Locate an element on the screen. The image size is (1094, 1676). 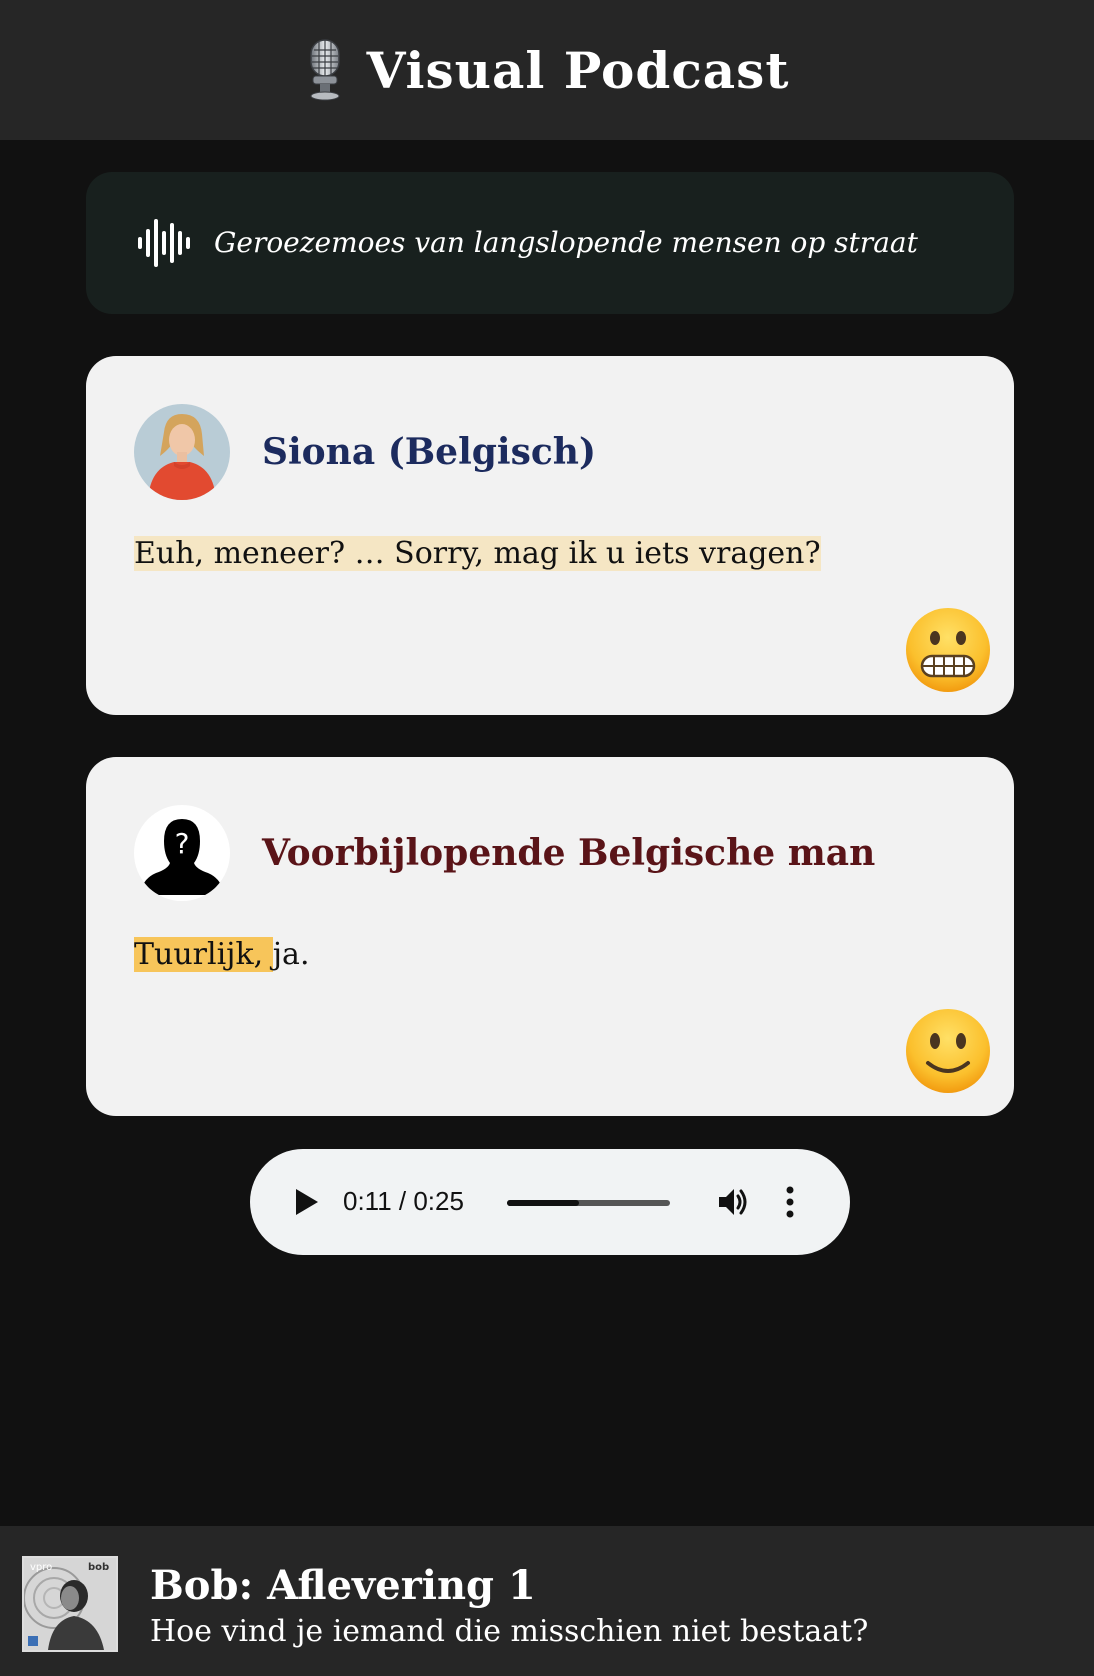
episode-cover-art: vpro bob is located at coordinates (70, 1604).